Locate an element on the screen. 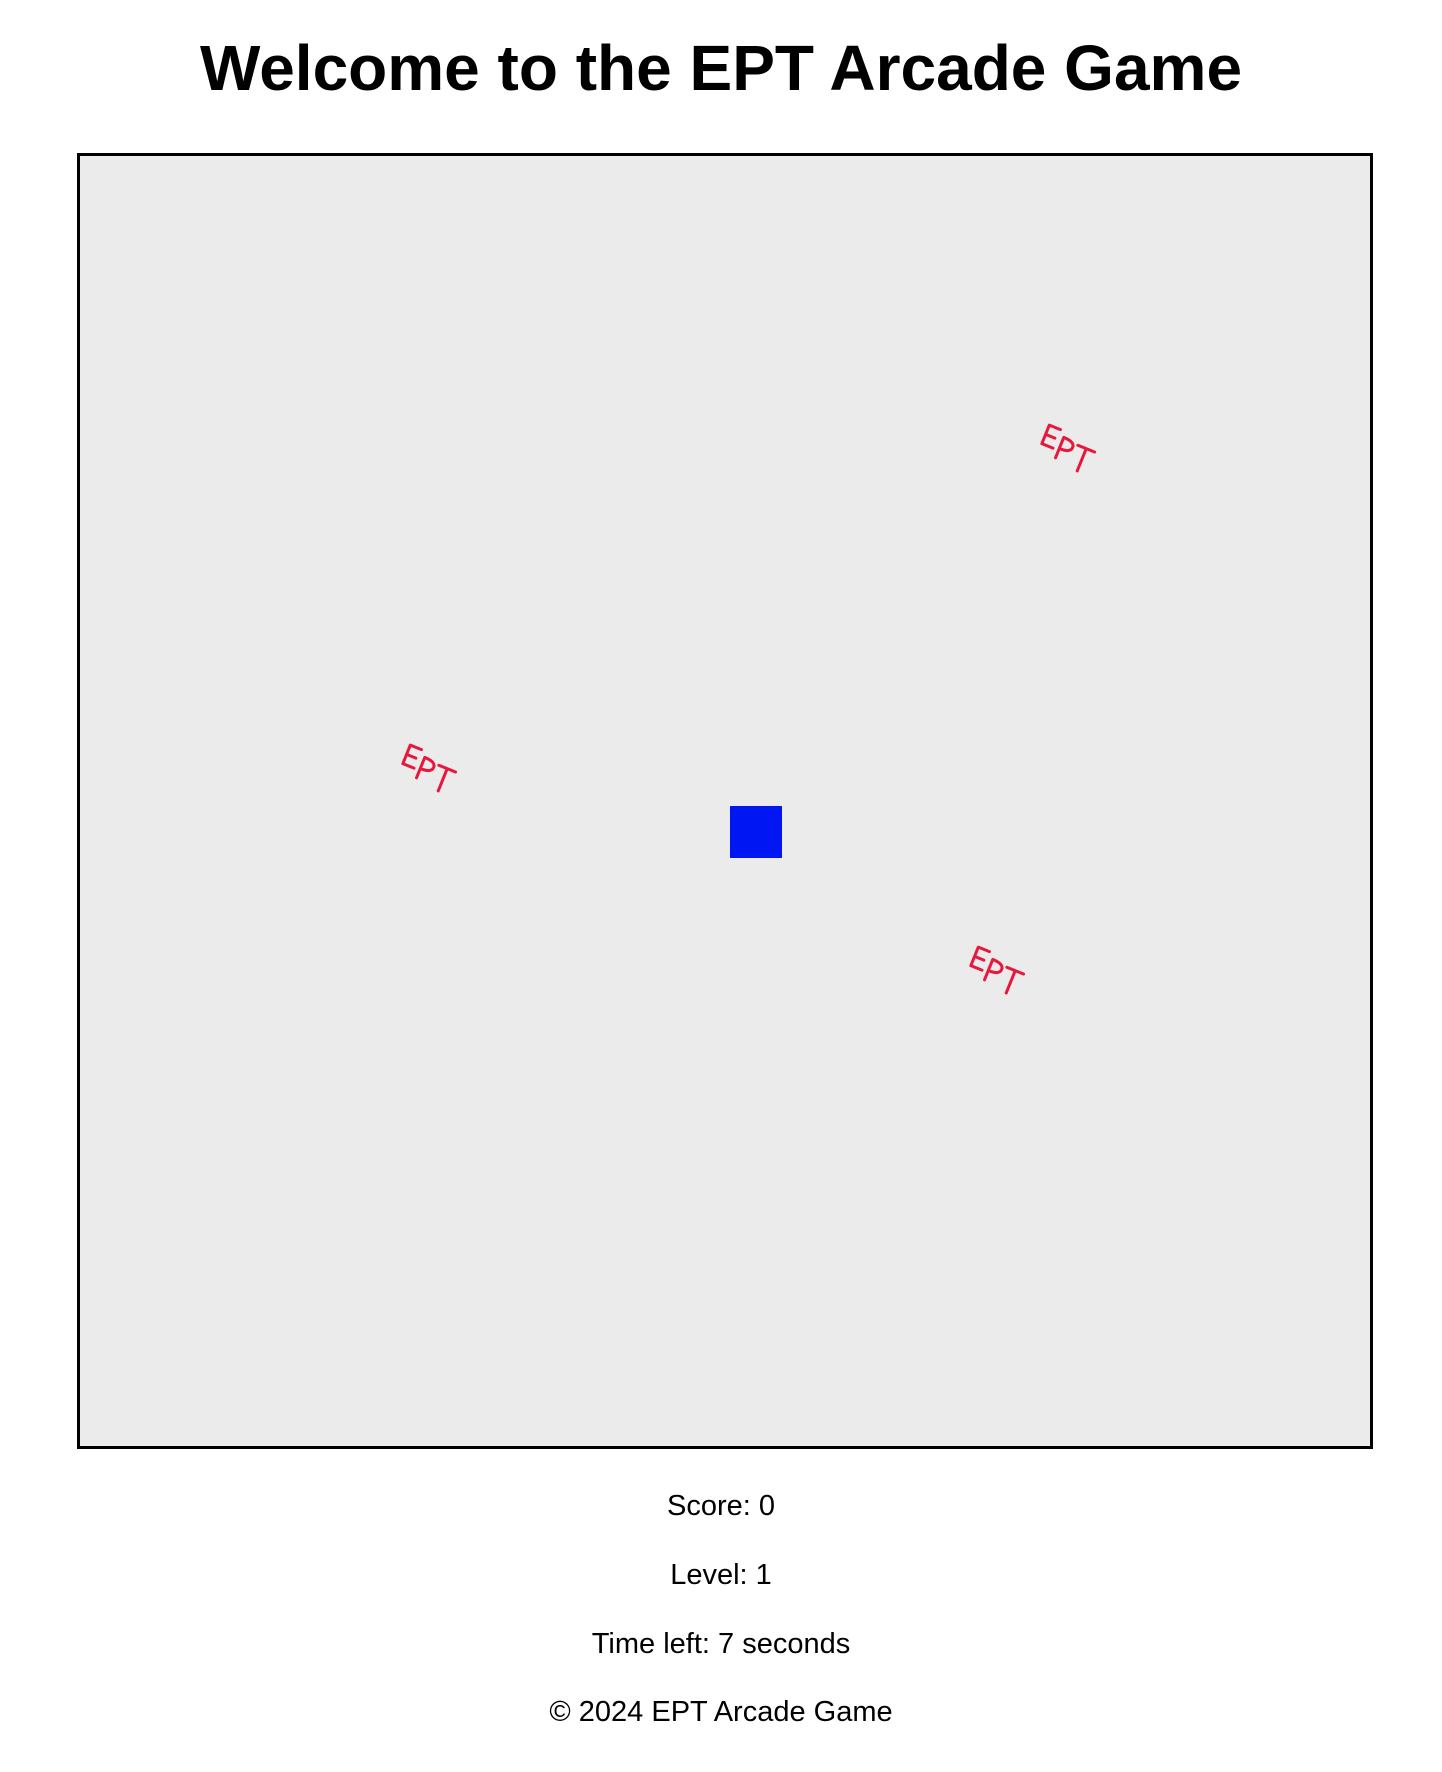  score-value: 0 is located at coordinates (767, 1506).